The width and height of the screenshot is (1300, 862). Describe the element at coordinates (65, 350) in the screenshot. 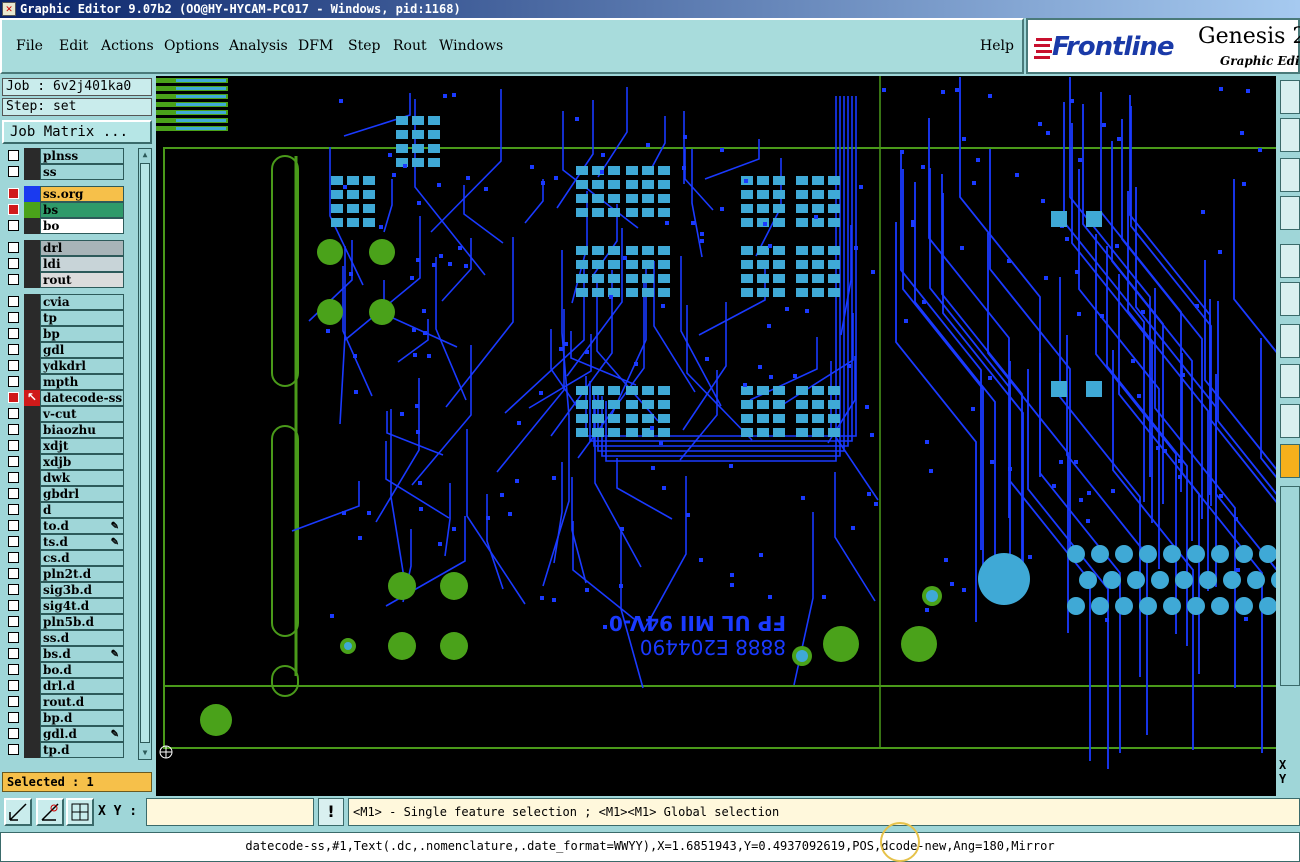

I see `layer-row-gdl: gdl` at that location.